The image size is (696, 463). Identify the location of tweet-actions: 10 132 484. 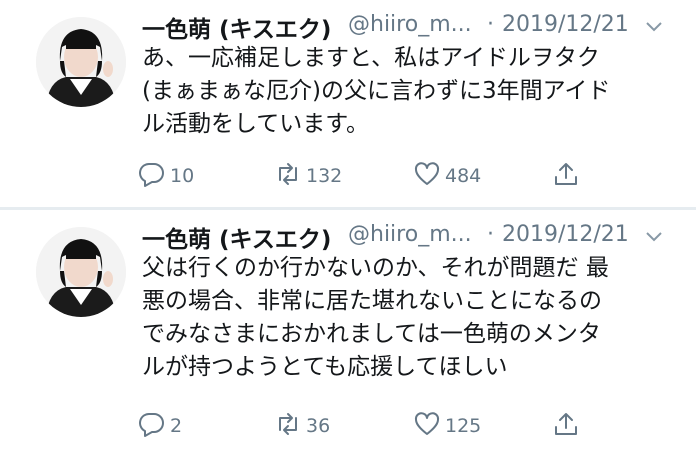
(368, 176).